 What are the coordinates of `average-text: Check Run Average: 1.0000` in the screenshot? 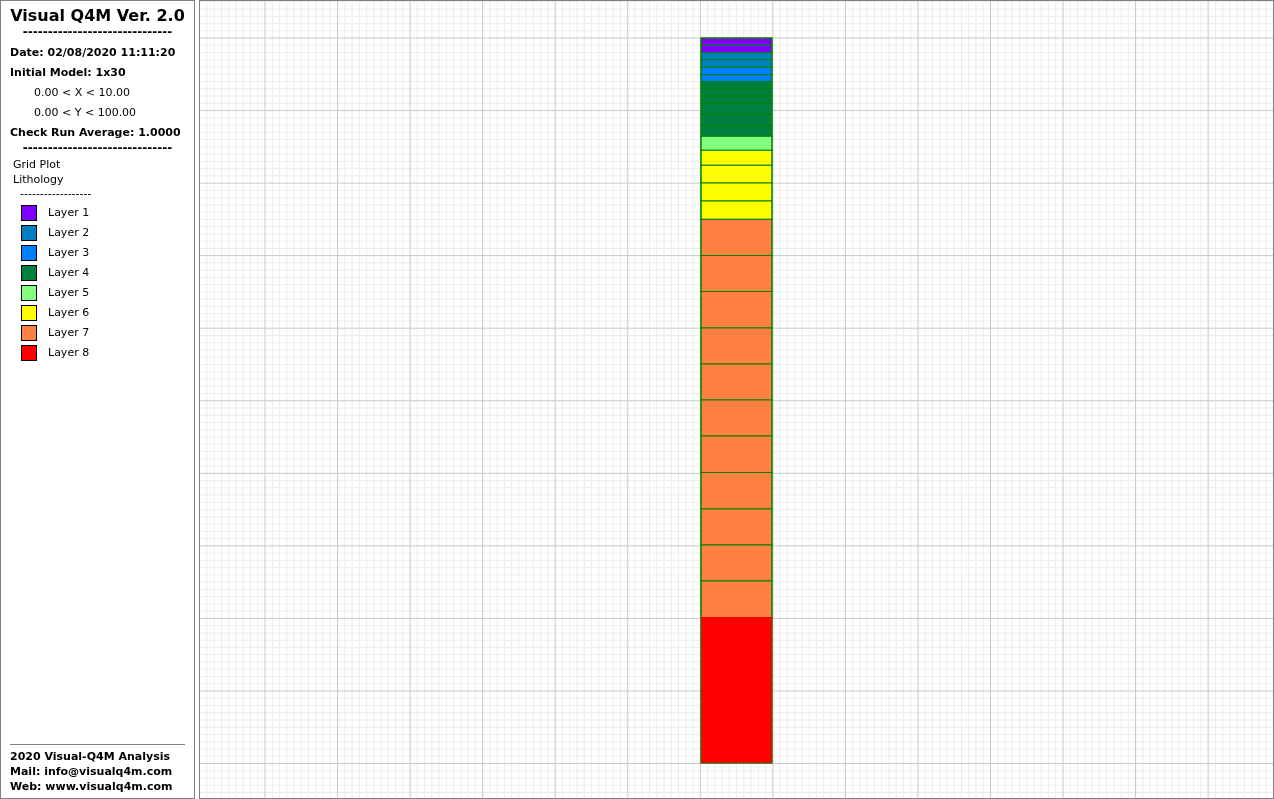 It's located at (96, 133).